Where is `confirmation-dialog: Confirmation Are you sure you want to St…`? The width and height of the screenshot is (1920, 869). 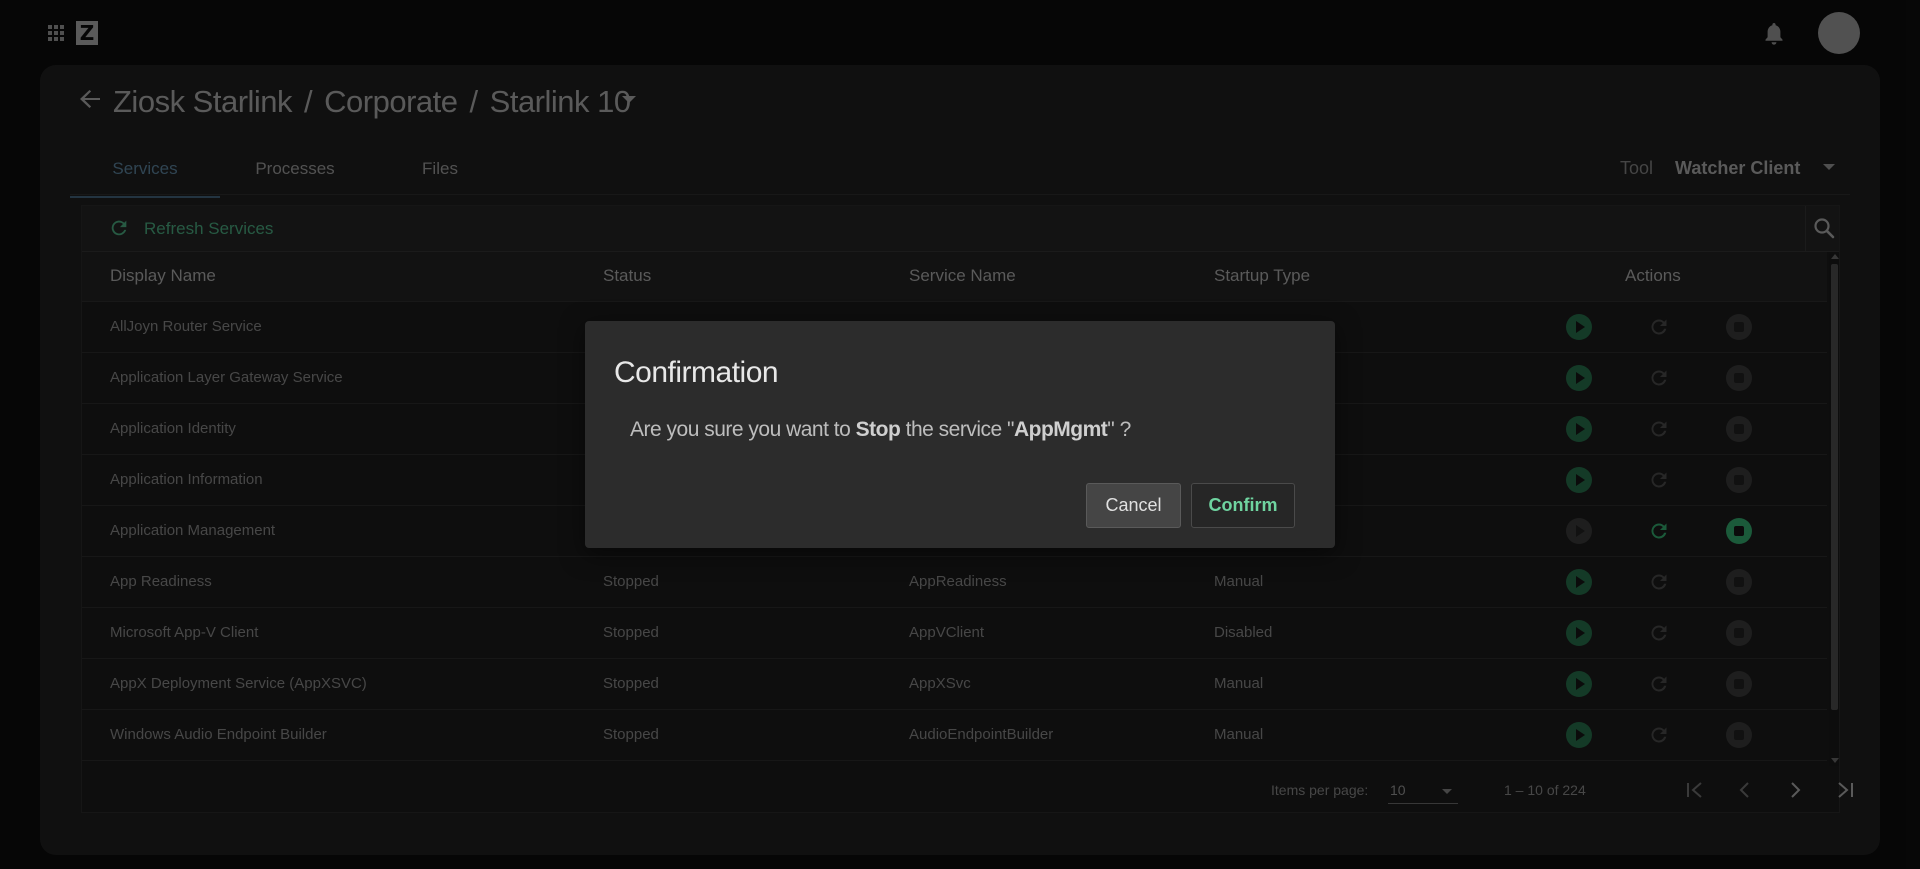 confirmation-dialog: Confirmation Are you sure you want to St… is located at coordinates (960, 434).